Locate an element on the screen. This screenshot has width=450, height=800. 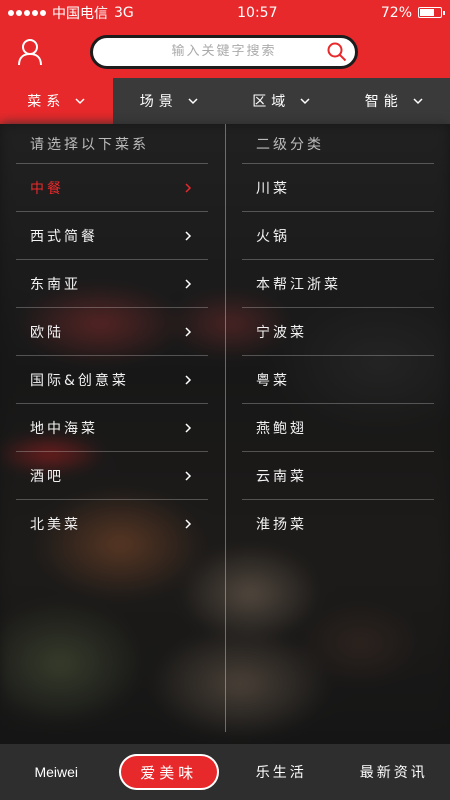
primary-category-item: 地中海菜 is located at coordinates (112, 428).